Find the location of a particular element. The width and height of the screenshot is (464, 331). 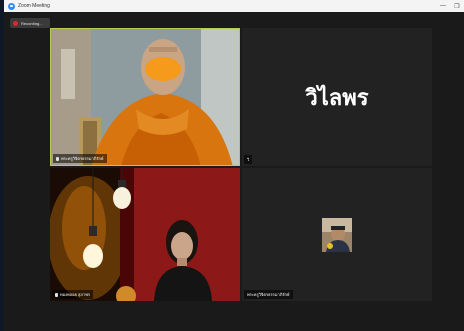

participant-name-label: ทองพลอย สุภาพร is located at coordinates (73, 294).